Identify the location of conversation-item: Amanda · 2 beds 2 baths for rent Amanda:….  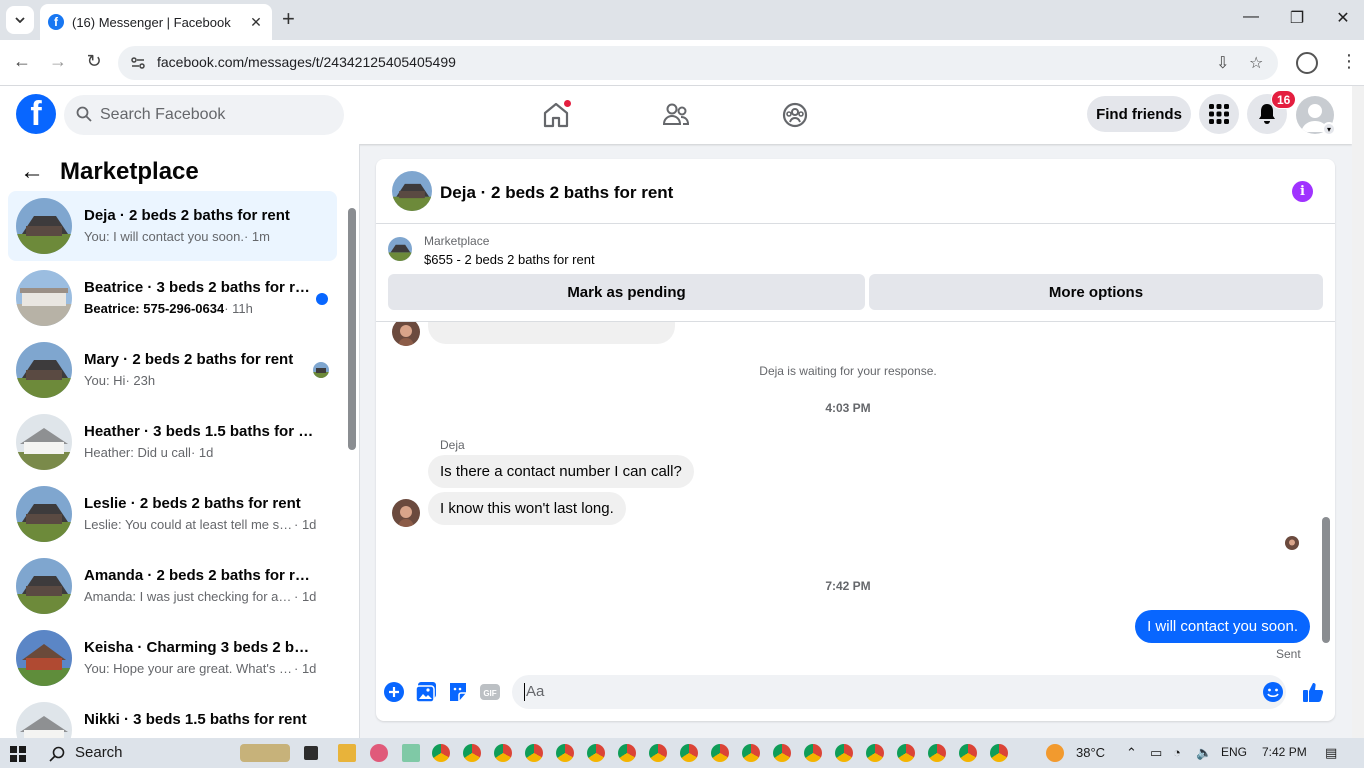
(172, 586).